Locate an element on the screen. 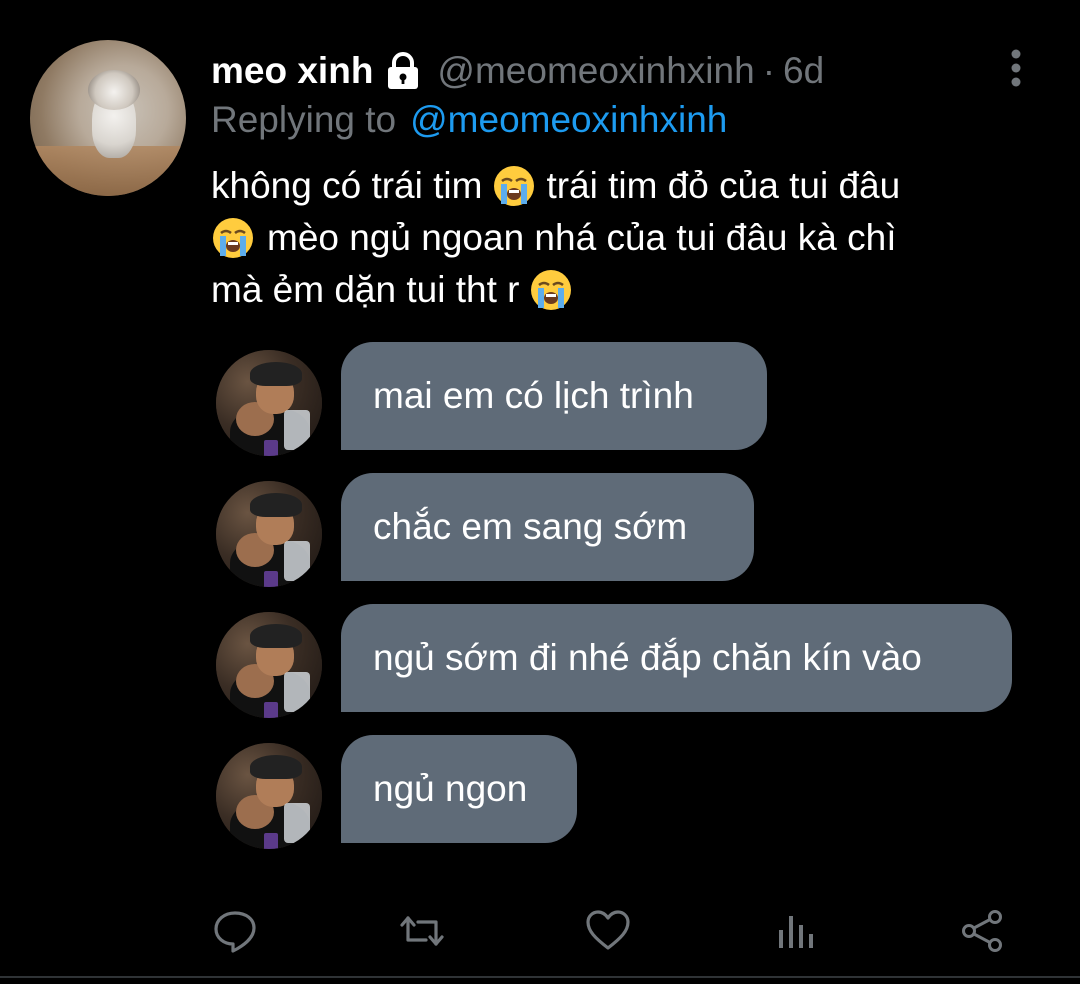 This screenshot has width=1080, height=984. tweet-header: meo xinh @meomeoxinhxinh · 6d is located at coordinates (517, 71).